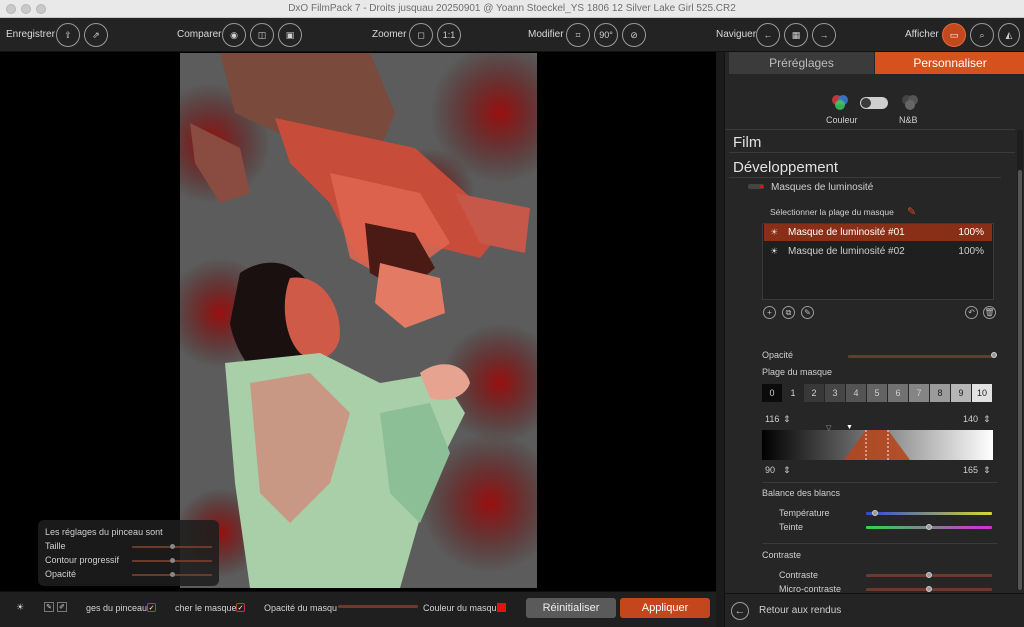 The height and width of the screenshot is (627, 1024). Describe the element at coordinates (736, 34) in the screenshot. I see `naviguer-label: Naviguer` at that location.